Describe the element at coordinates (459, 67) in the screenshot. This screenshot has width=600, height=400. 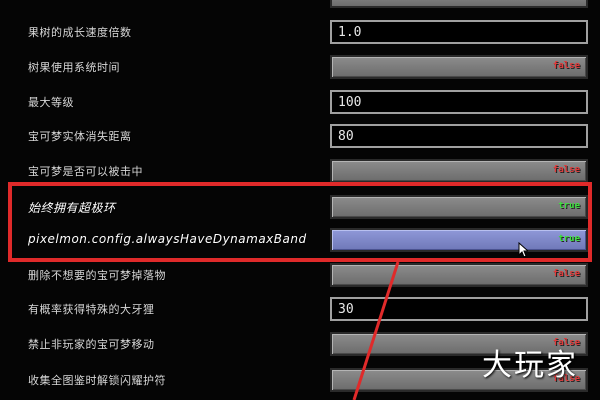
I see `berry-system-time-toggle: false` at that location.